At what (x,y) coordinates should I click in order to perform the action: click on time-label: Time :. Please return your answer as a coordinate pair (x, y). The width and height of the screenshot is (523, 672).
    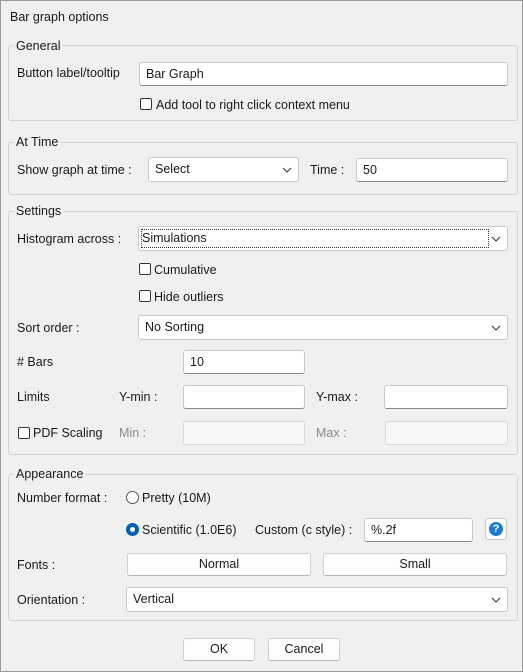
    Looking at the image, I should click on (327, 170).